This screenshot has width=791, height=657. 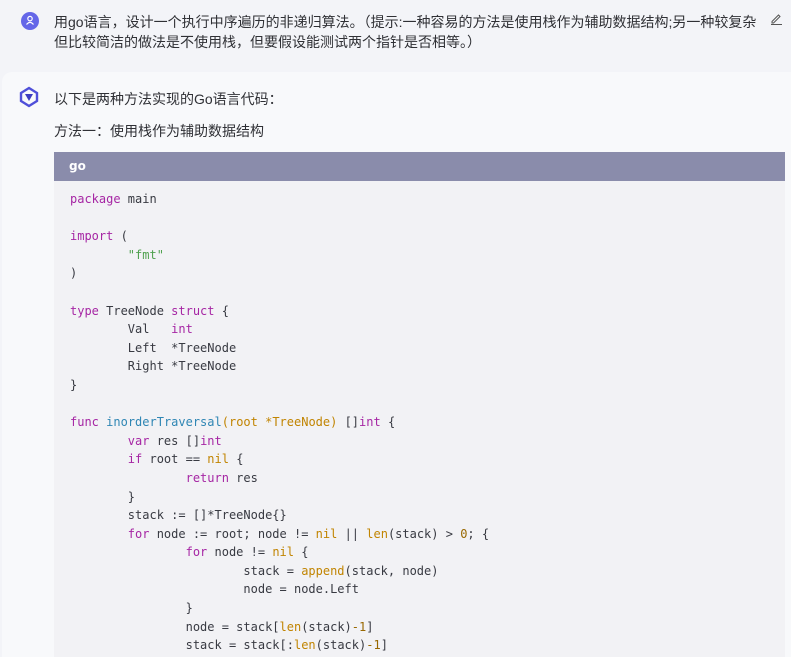 What do you see at coordinates (240, 552) in the screenshot?
I see `code-token: node !=` at bounding box center [240, 552].